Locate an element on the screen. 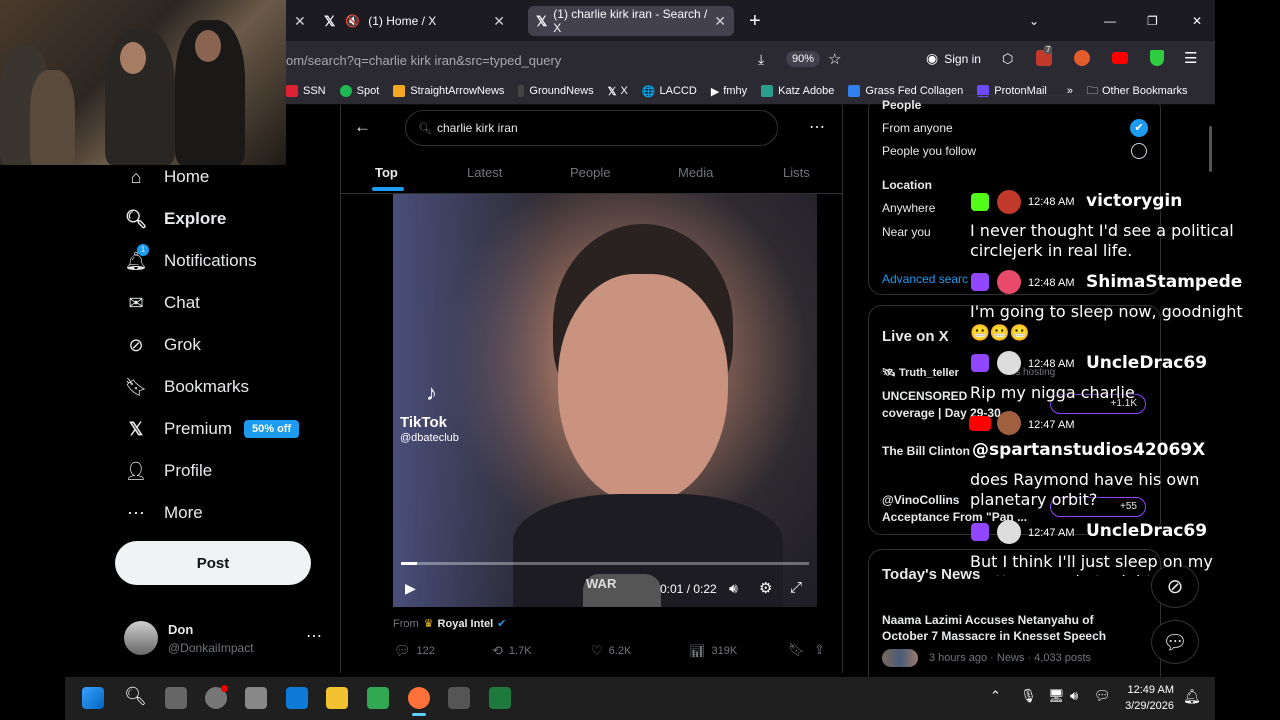 This screenshot has width=1280, height=720. bookmark-katz-adobe: Katz Adobe is located at coordinates (797, 91).